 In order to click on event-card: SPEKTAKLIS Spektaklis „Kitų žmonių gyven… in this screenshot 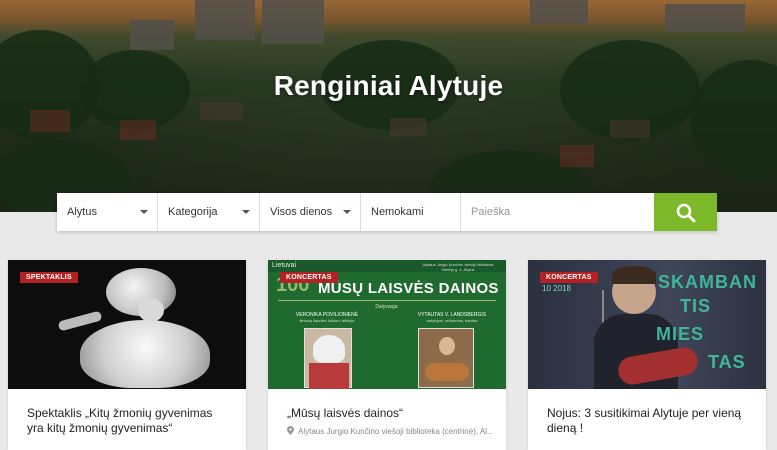, I will do `click(127, 355)`.